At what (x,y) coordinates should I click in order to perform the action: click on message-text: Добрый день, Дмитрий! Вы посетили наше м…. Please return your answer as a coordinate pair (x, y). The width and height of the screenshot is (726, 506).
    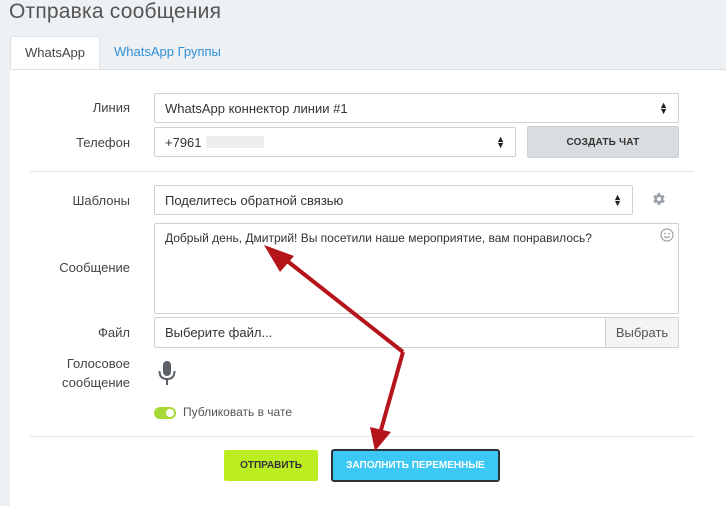
    Looking at the image, I should click on (378, 238).